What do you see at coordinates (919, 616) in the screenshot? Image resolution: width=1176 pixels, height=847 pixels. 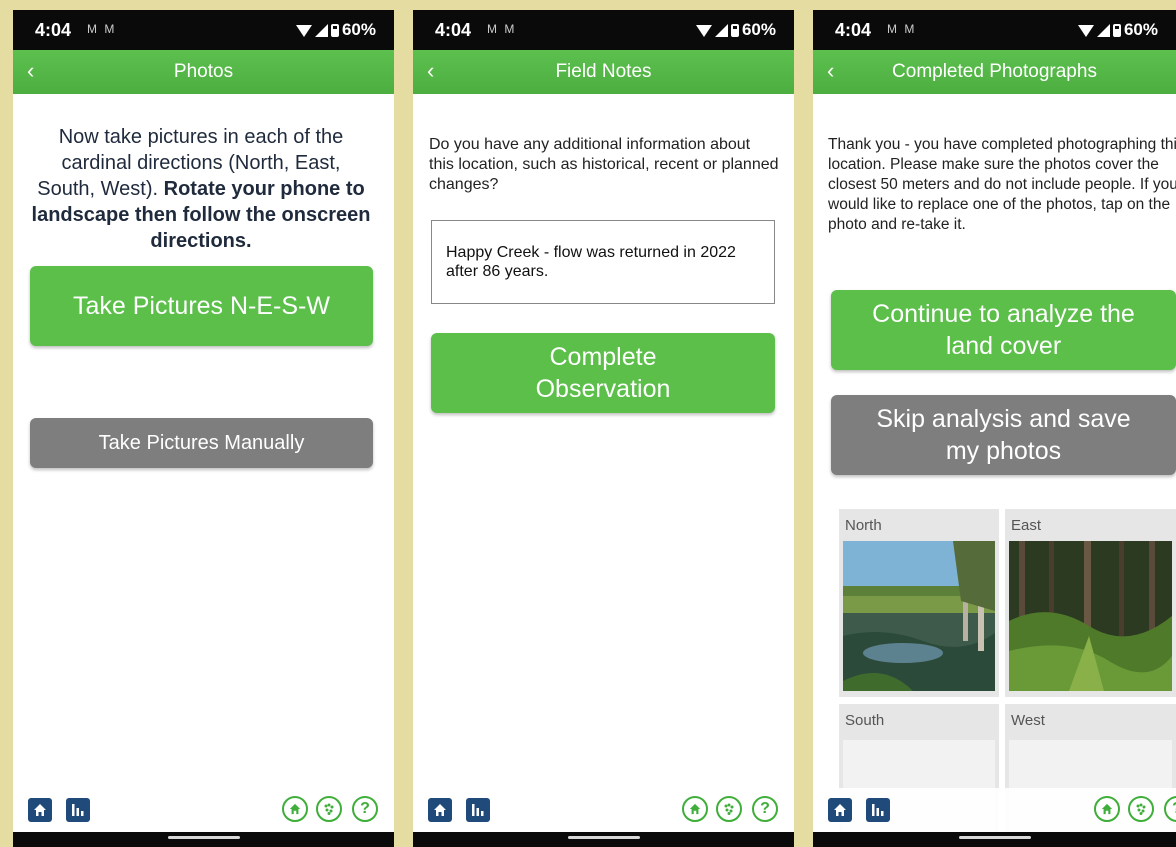 I see `photo-north-thumbnail` at bounding box center [919, 616].